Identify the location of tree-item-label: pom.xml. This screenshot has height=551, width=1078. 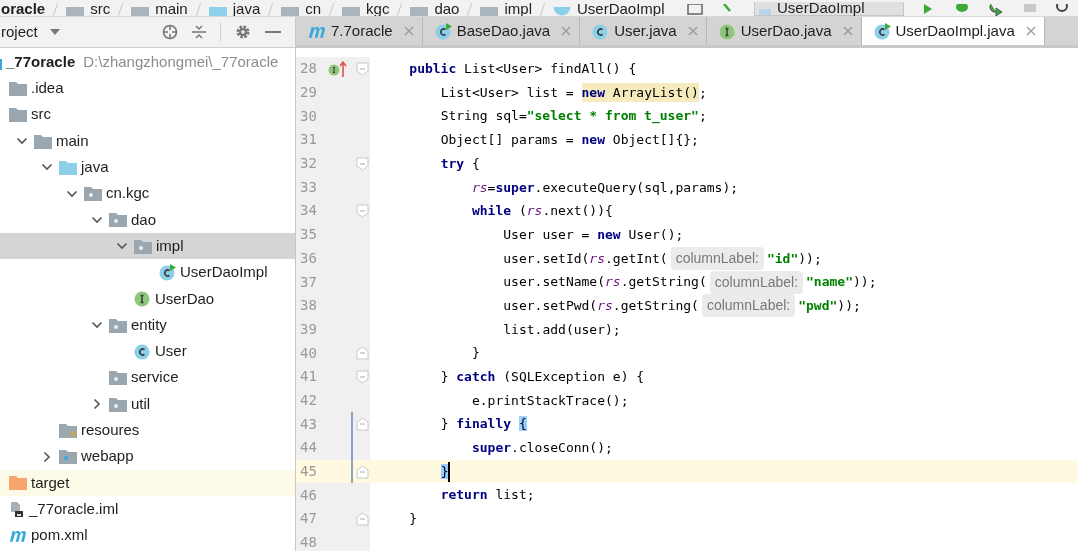
(59, 535).